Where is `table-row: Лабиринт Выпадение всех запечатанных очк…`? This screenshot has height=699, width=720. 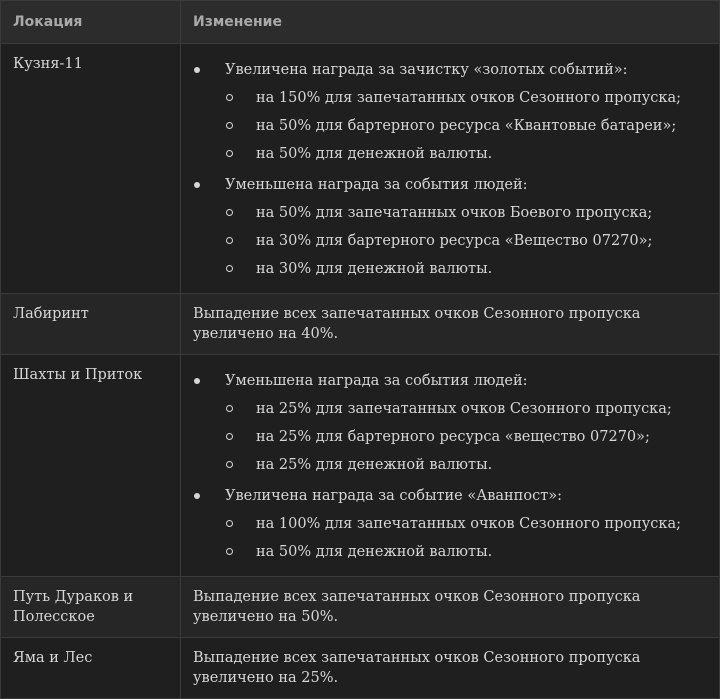
table-row: Лабиринт Выпадение всех запечатанных очк… is located at coordinates (360, 324).